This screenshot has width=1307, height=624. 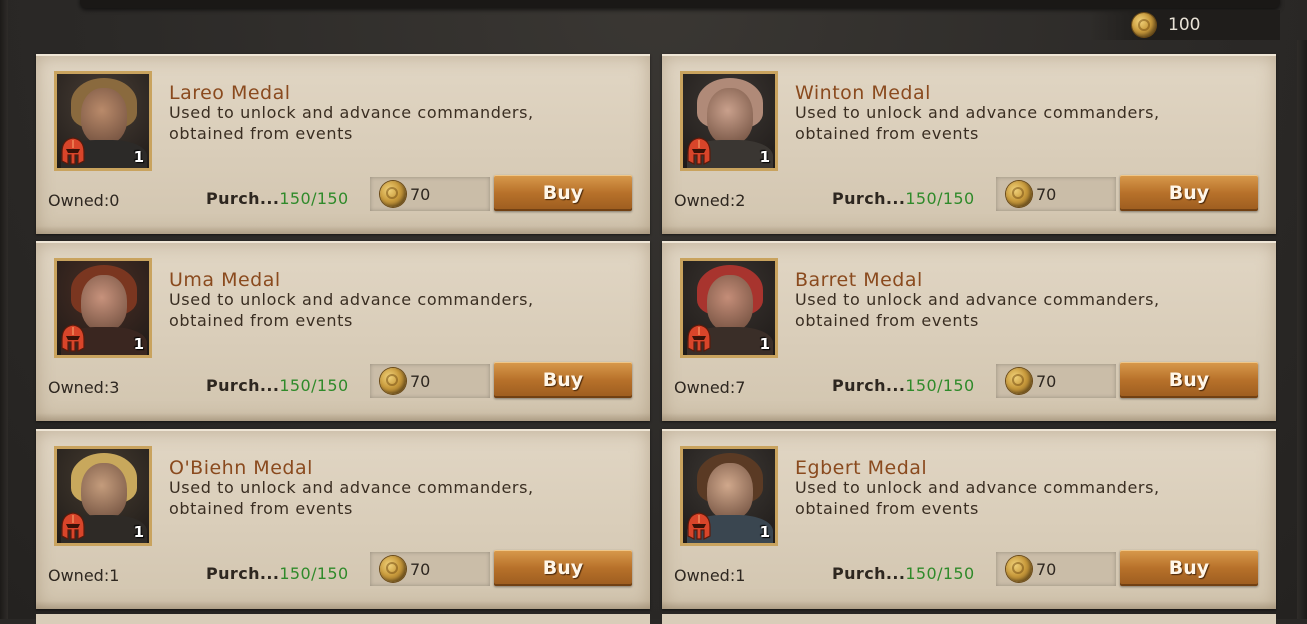 I want to click on item-title: Egbert Medal, so click(x=861, y=468).